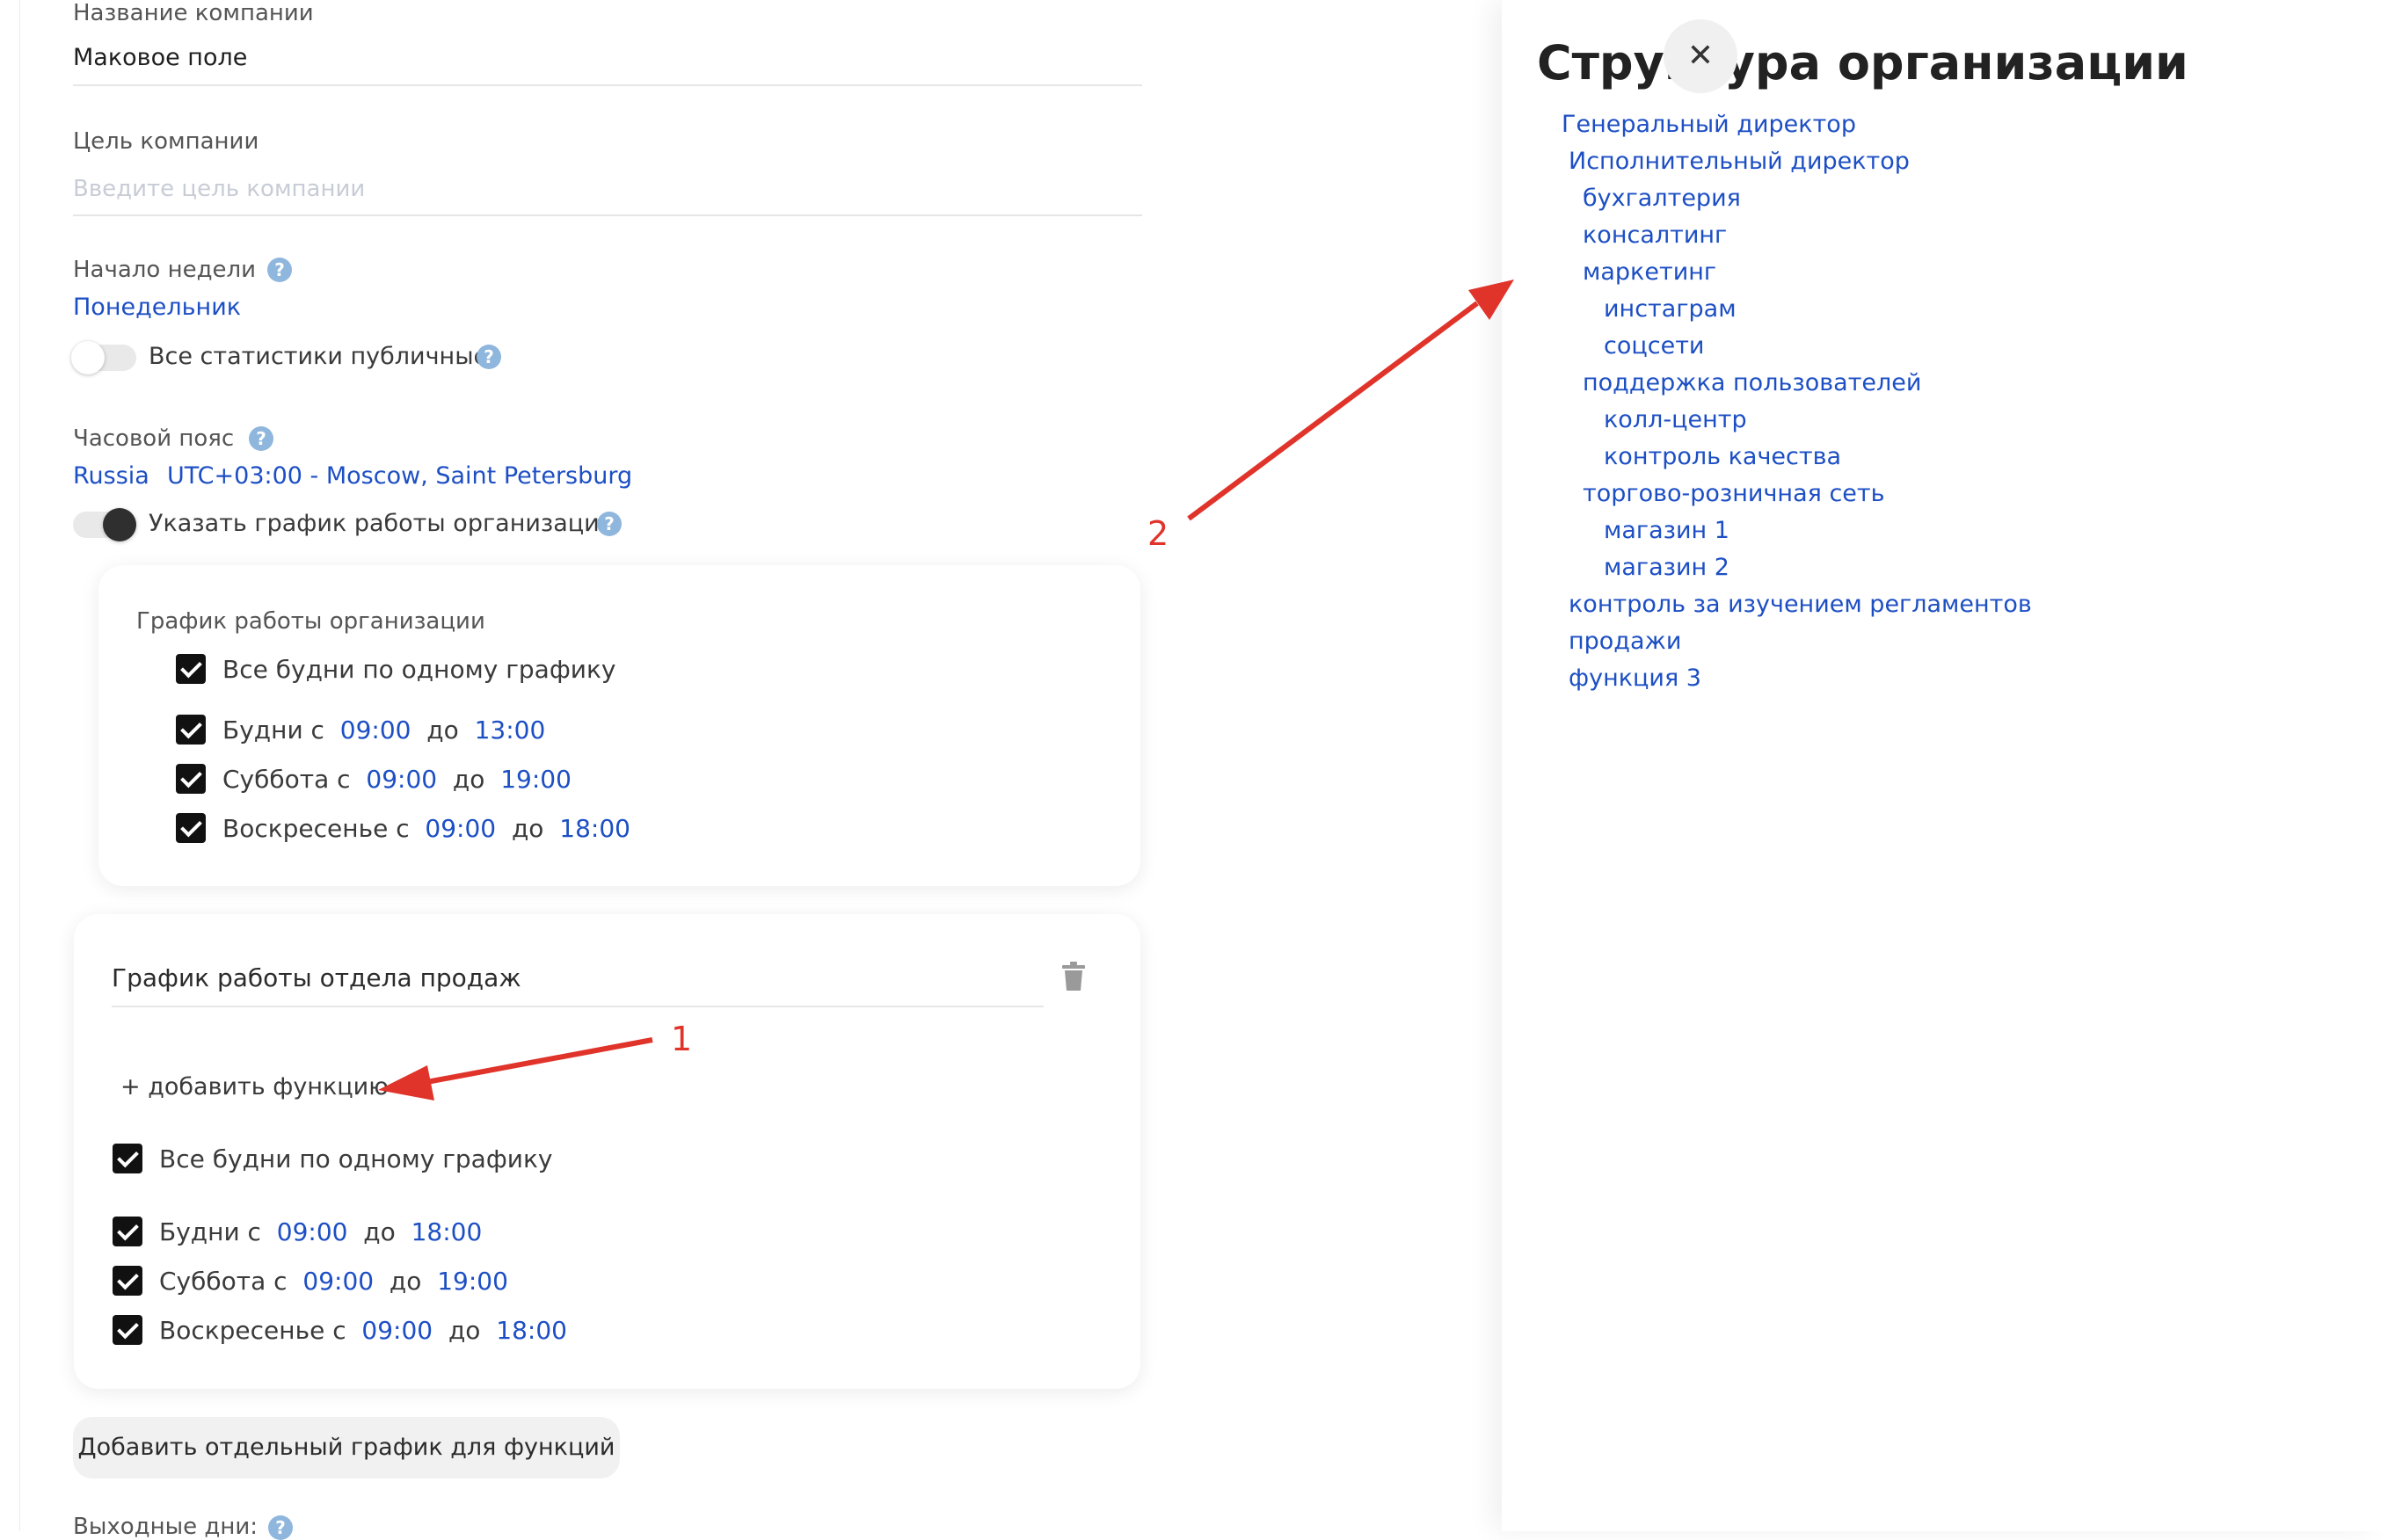 This screenshot has height=1540, width=2381. What do you see at coordinates (682, 1039) in the screenshot?
I see `annotation-label-1: 1` at bounding box center [682, 1039].